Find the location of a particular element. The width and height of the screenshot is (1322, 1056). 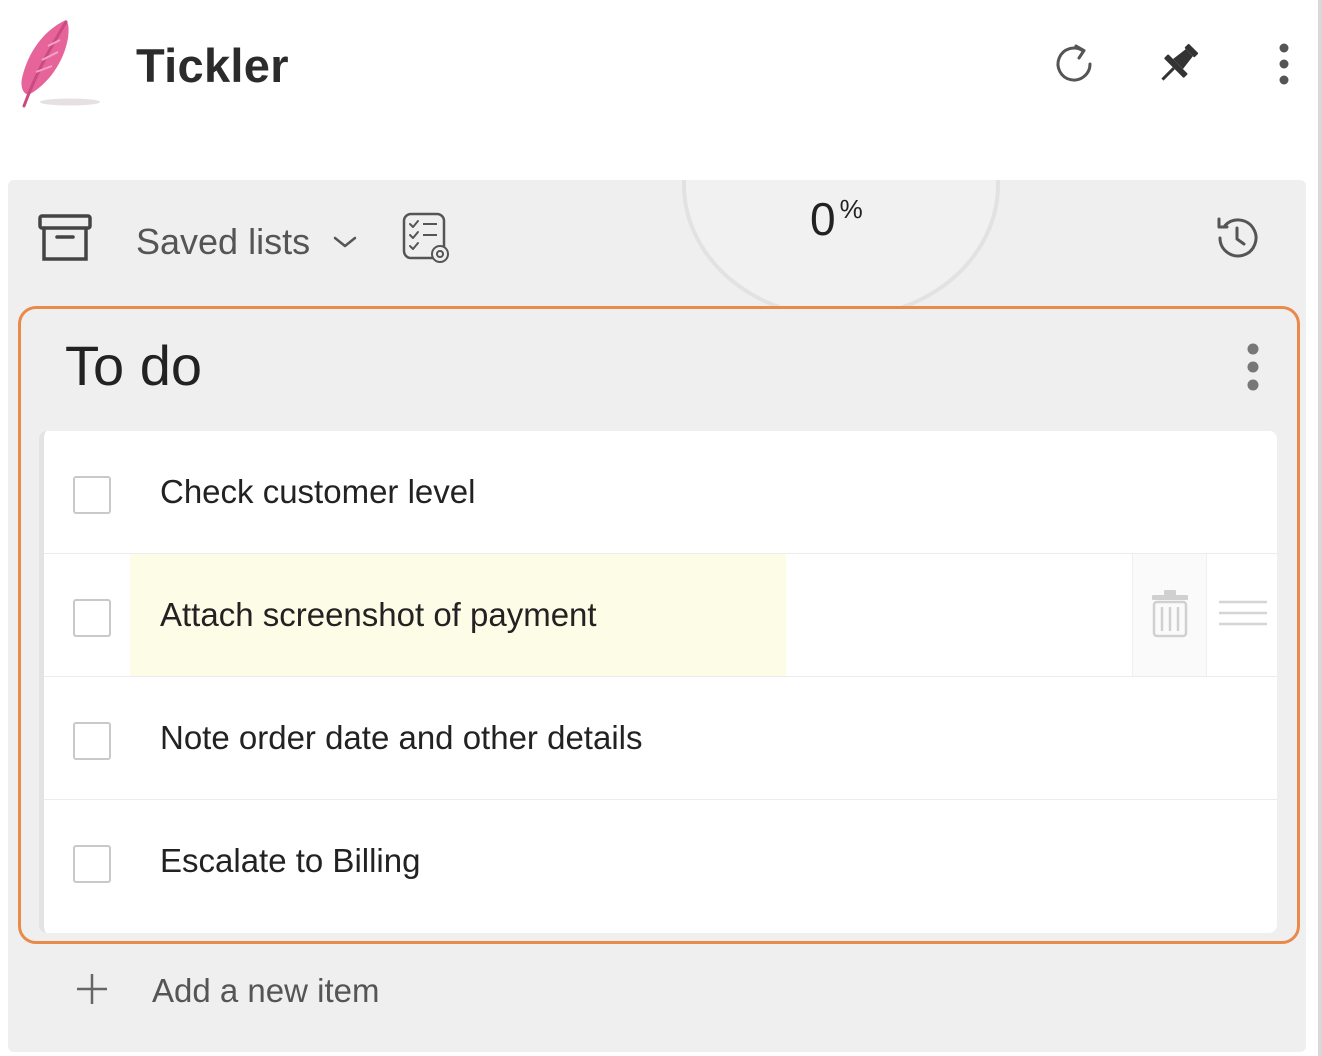

app-header: Tickler is located at coordinates (659, 70).